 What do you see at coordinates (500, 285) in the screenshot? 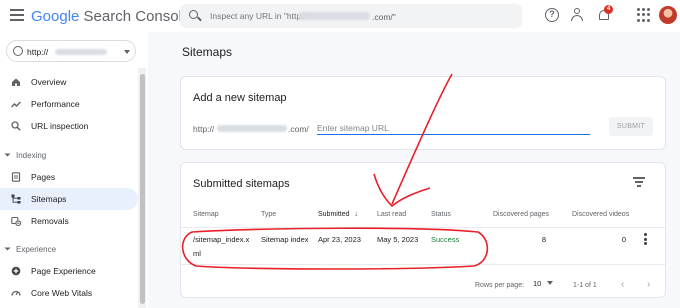
I see `rows-per-page-label: Rows per page:` at bounding box center [500, 285].